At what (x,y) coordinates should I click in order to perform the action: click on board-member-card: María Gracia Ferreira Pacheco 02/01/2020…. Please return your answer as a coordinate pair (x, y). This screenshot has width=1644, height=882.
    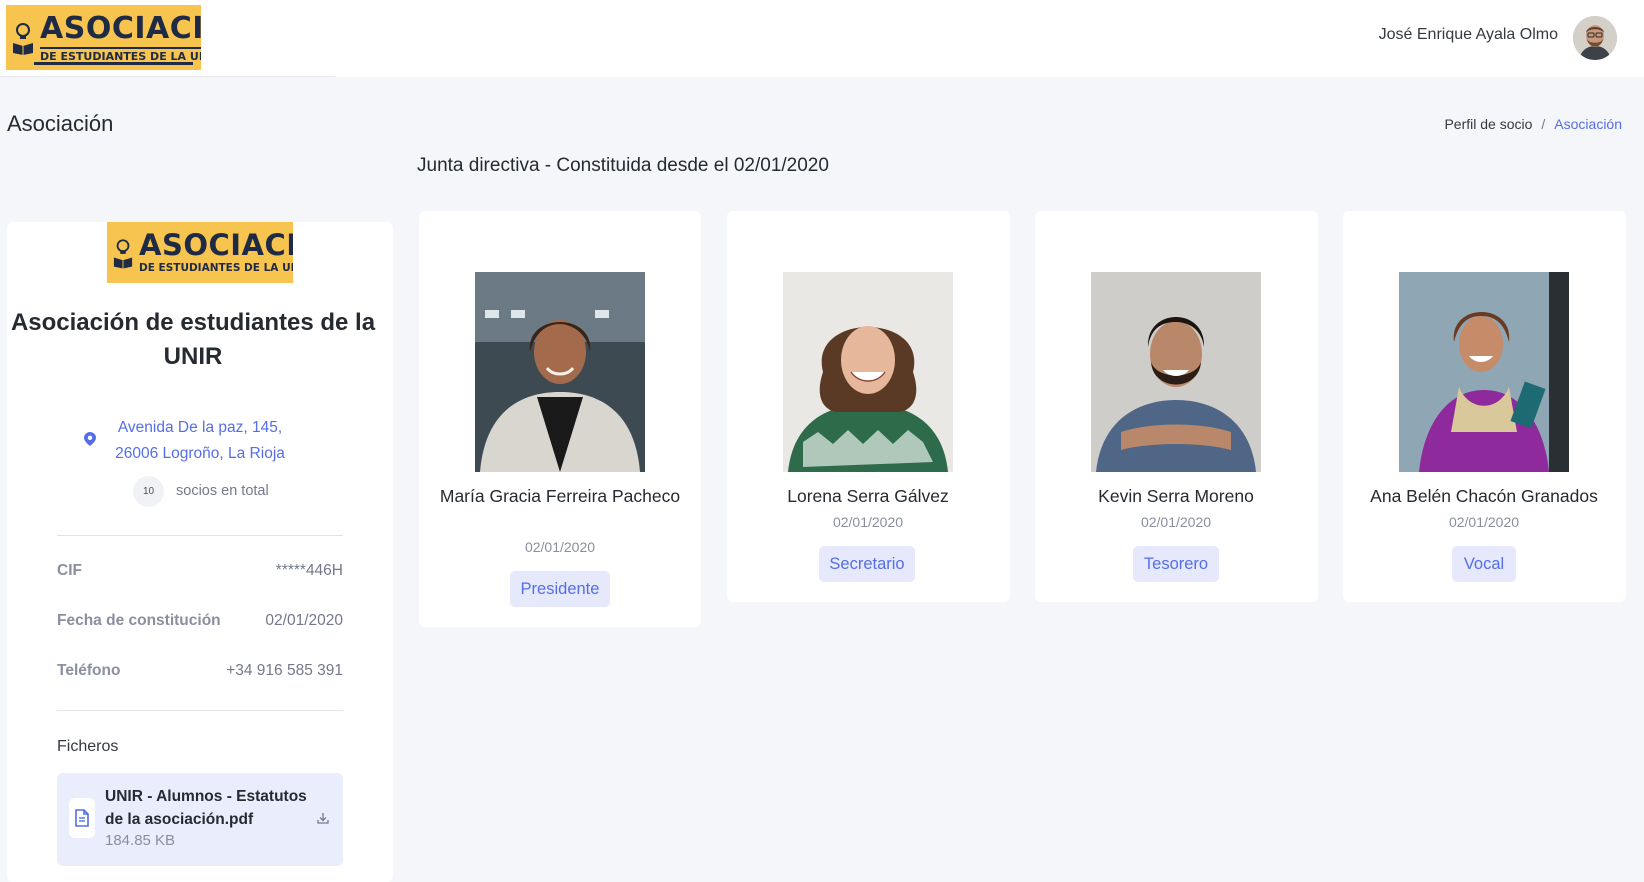
    Looking at the image, I should click on (560, 419).